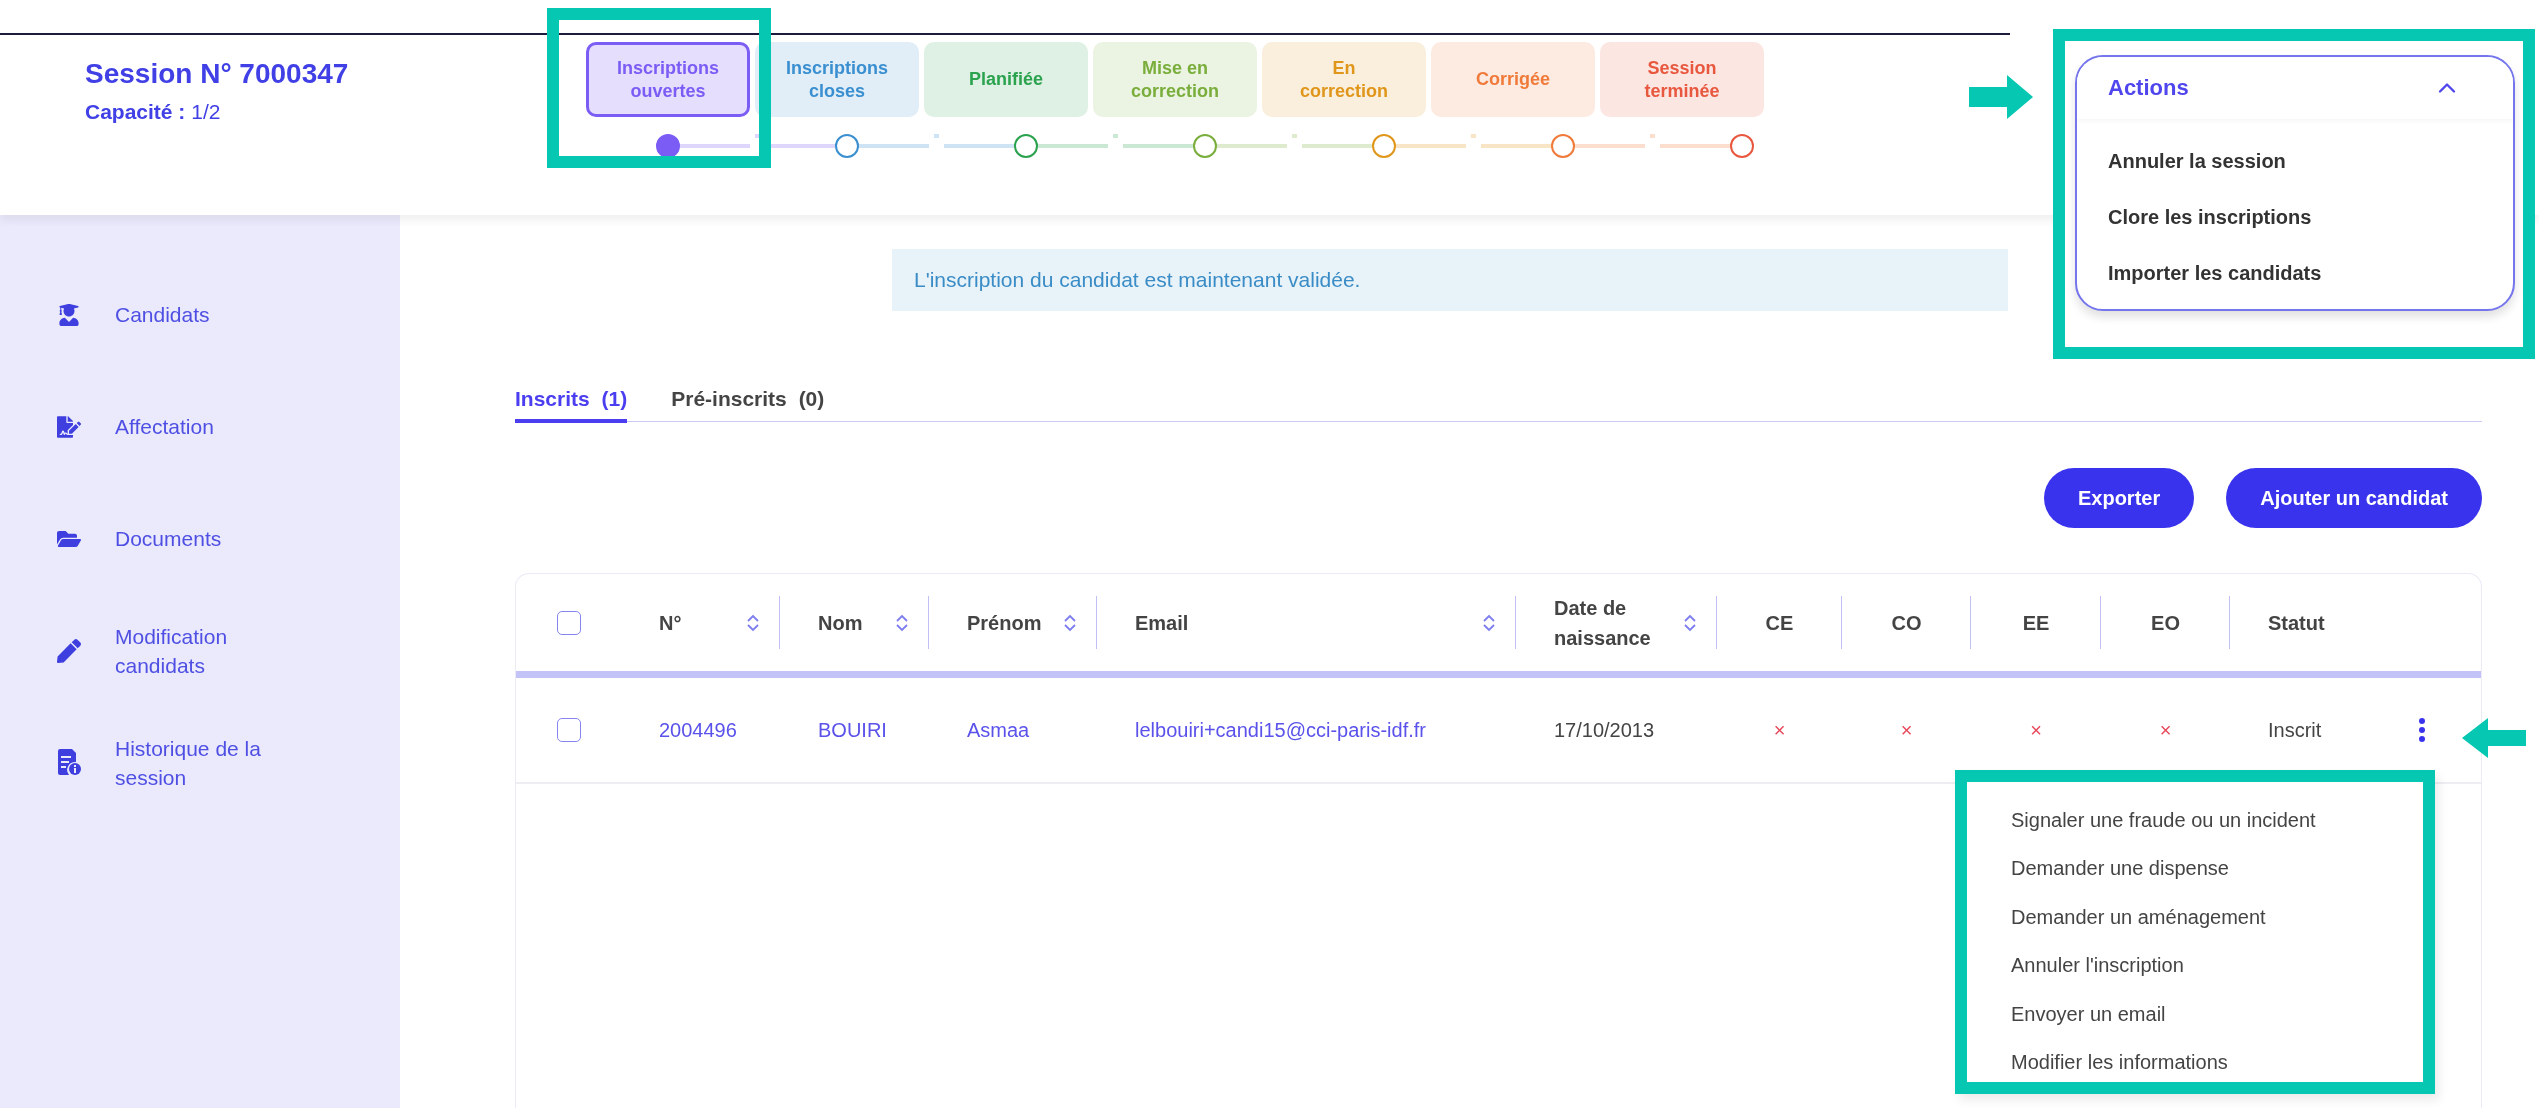 The width and height of the screenshot is (2539, 1108). Describe the element at coordinates (2036, 623) in the screenshot. I see `column-header: EE` at that location.